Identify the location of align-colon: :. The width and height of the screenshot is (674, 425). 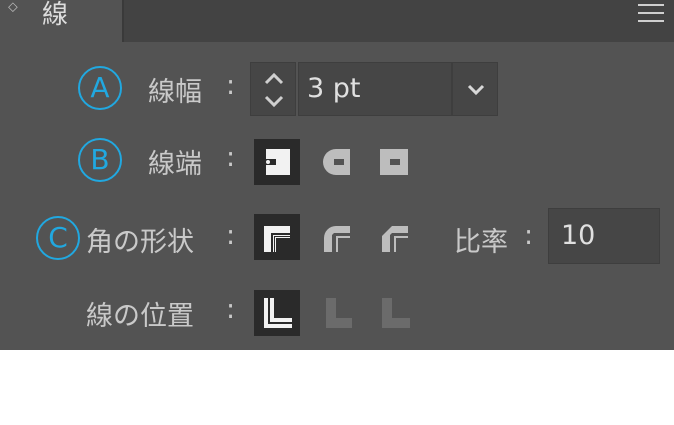
(231, 309).